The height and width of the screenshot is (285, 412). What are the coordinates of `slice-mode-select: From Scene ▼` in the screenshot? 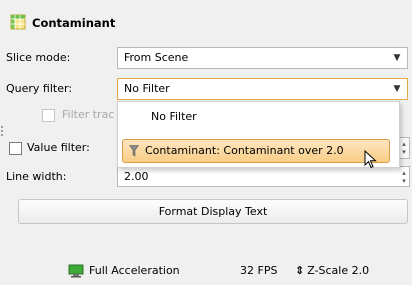 It's located at (262, 58).